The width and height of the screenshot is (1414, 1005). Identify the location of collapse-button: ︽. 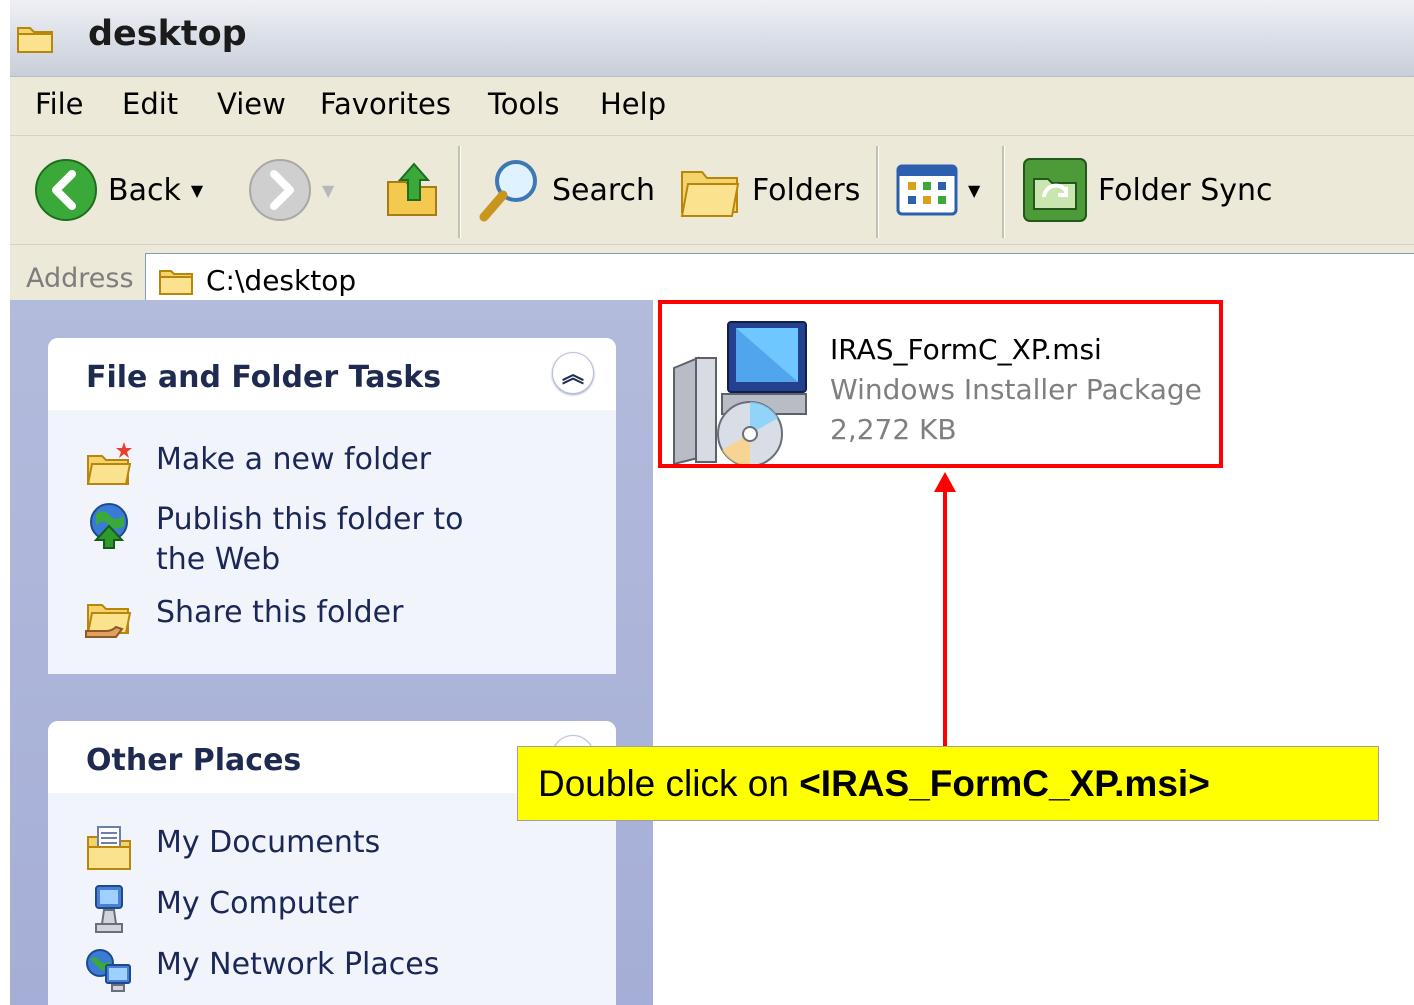
(573, 373).